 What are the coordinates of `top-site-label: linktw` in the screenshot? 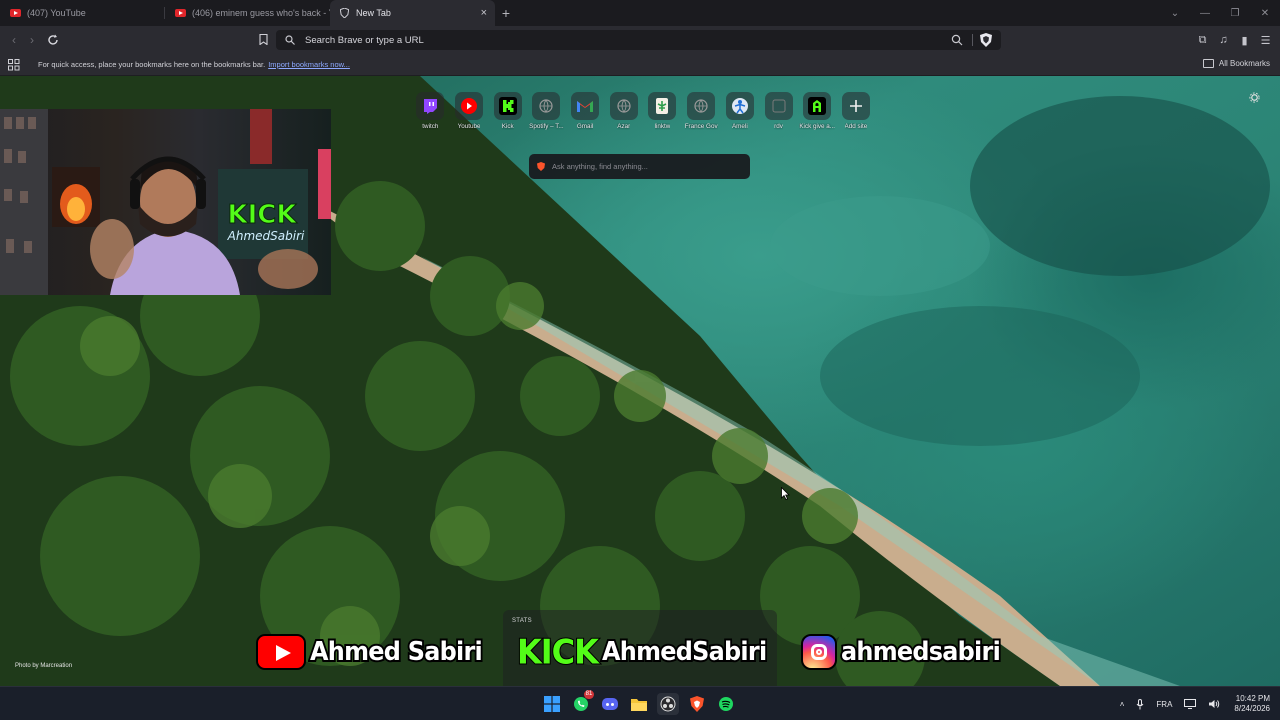 It's located at (662, 126).